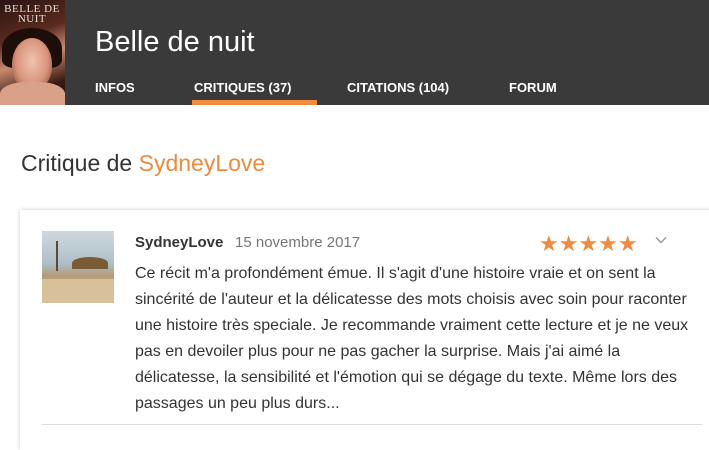 The height and width of the screenshot is (450, 709). What do you see at coordinates (661, 240) in the screenshot?
I see `chevron-down-icon` at bounding box center [661, 240].